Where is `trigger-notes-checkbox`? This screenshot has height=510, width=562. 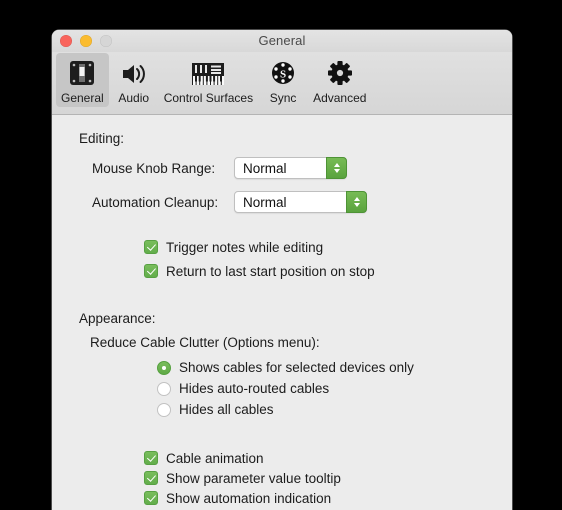 trigger-notes-checkbox is located at coordinates (151, 247).